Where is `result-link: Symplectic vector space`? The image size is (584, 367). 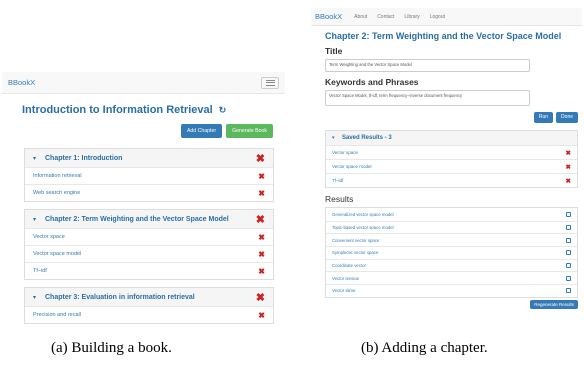 result-link: Symplectic vector space is located at coordinates (355, 252).